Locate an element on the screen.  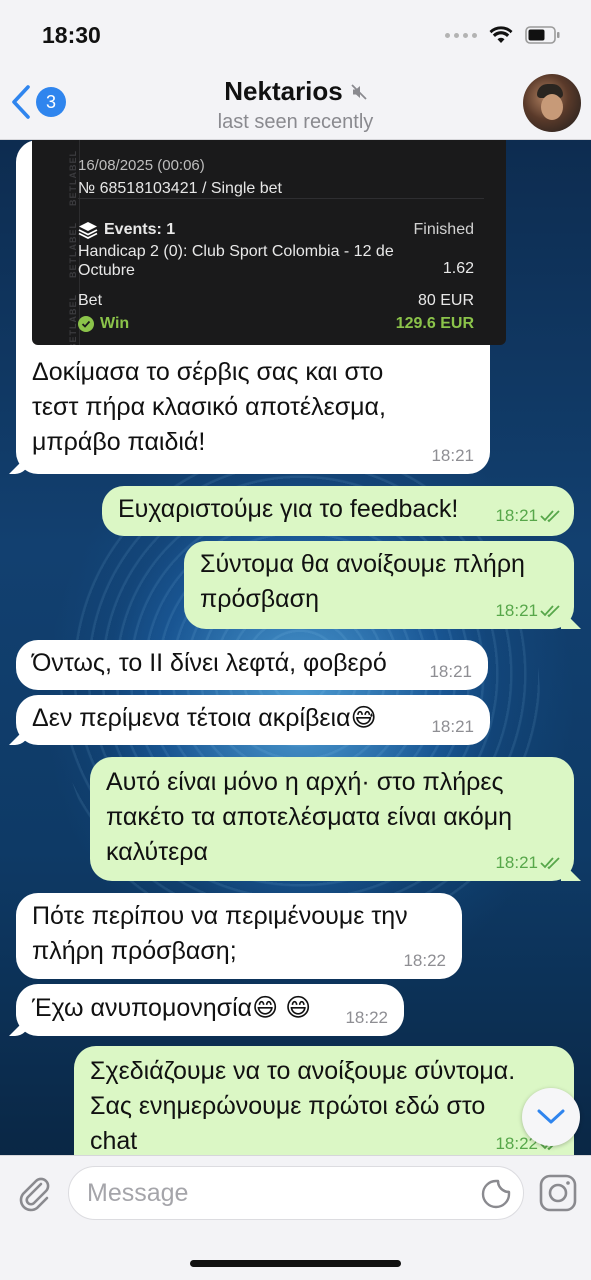
message-text: Όντως, το II δίνει λεφτά, φοβερό is located at coordinates (209, 663).